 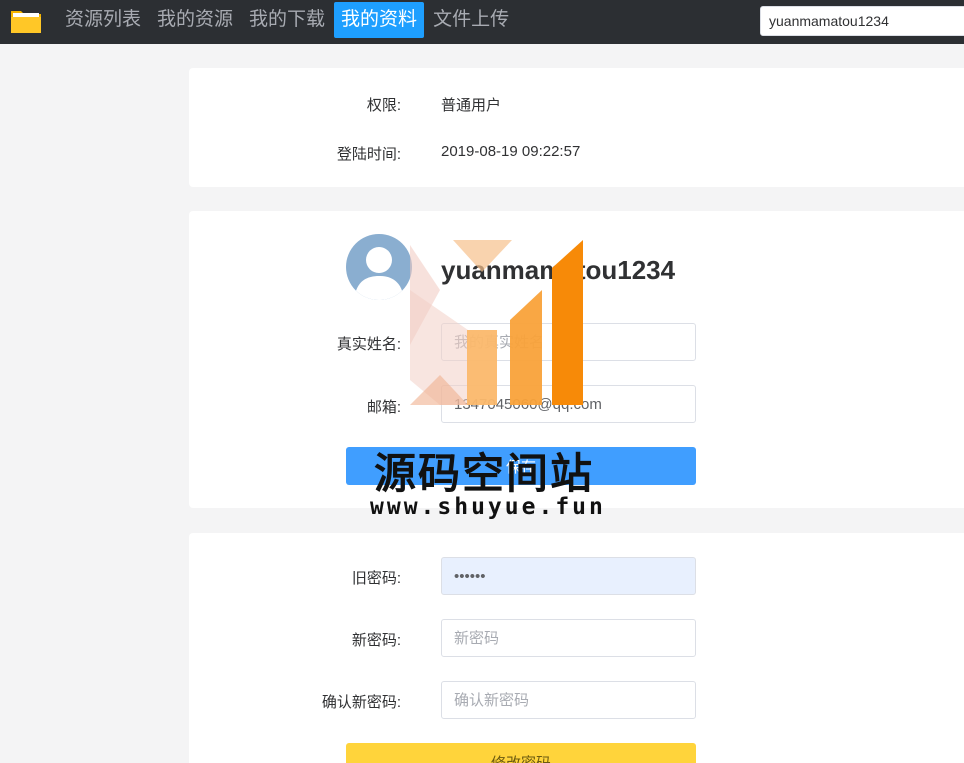 I want to click on main-nav: 资源列表 我的资源 我的下载 我的资料 文件上传, so click(x=288, y=20).